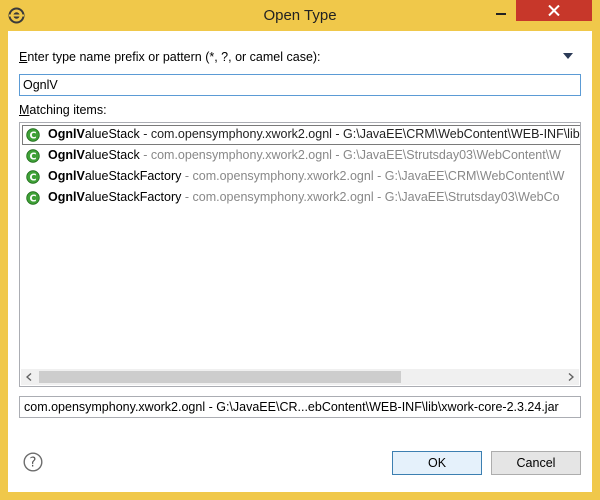  I want to click on close-button, so click(554, 10).